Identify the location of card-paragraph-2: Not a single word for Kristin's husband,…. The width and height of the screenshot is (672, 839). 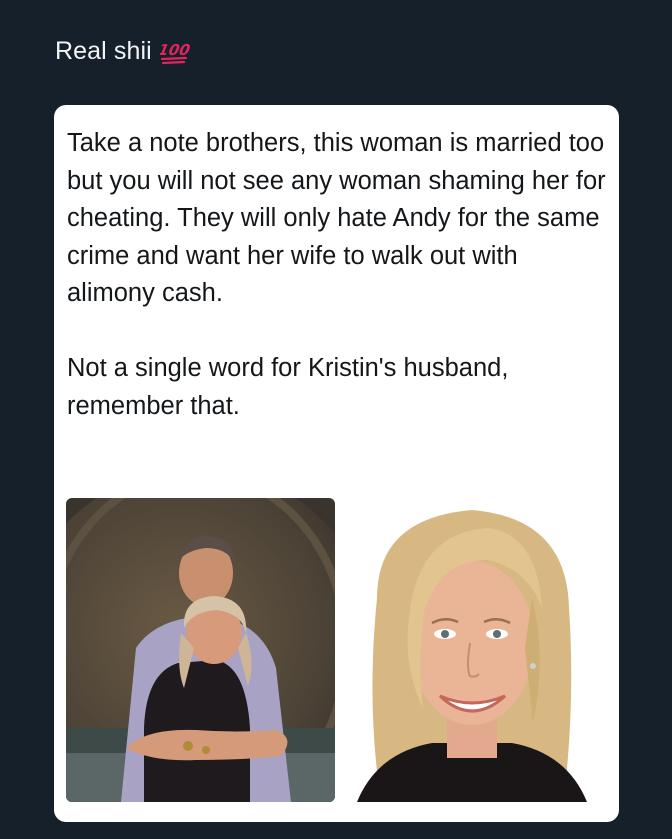
(288, 387).